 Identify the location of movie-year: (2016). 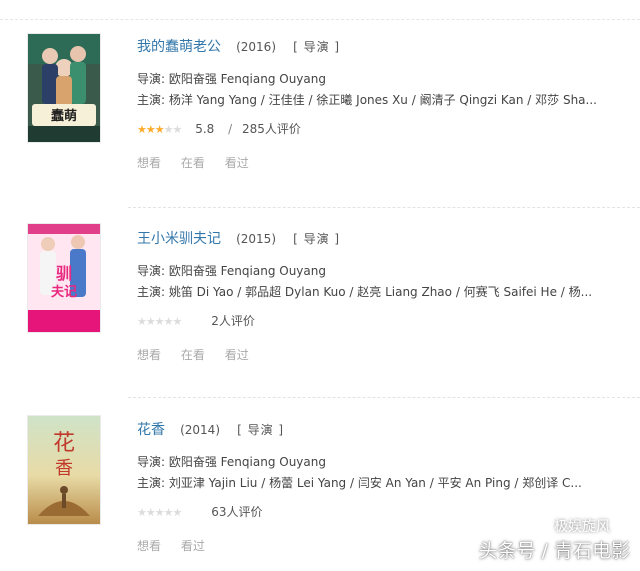
(256, 47).